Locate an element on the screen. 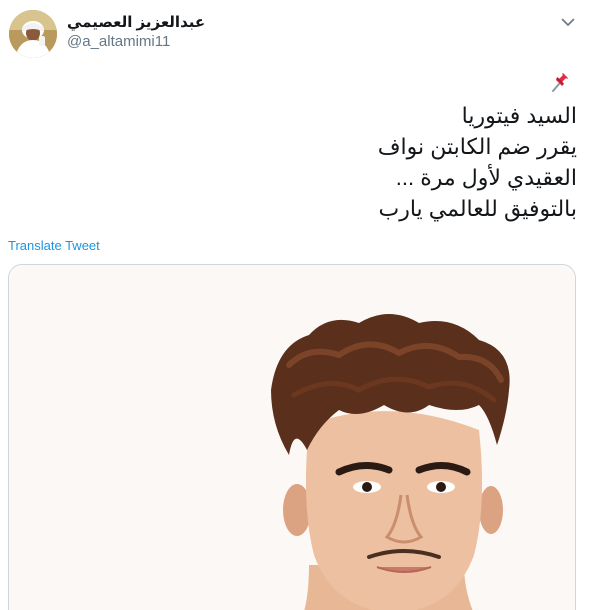 The height and width of the screenshot is (610, 597). pushpin-icon is located at coordinates (560, 82).